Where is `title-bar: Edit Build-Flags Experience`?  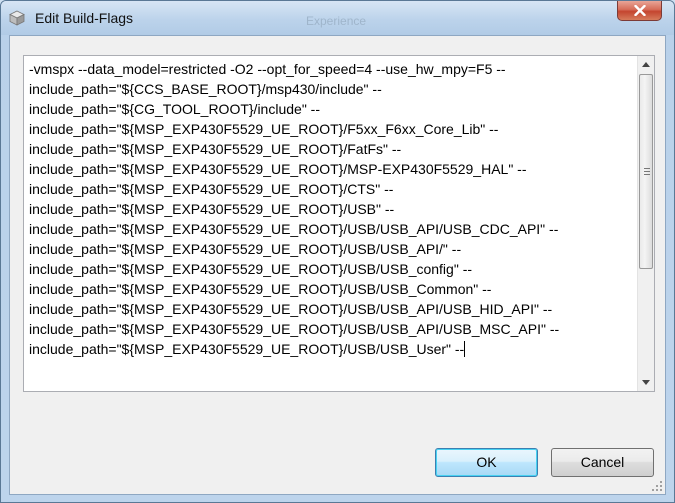 title-bar: Edit Build-Flags Experience is located at coordinates (337, 18).